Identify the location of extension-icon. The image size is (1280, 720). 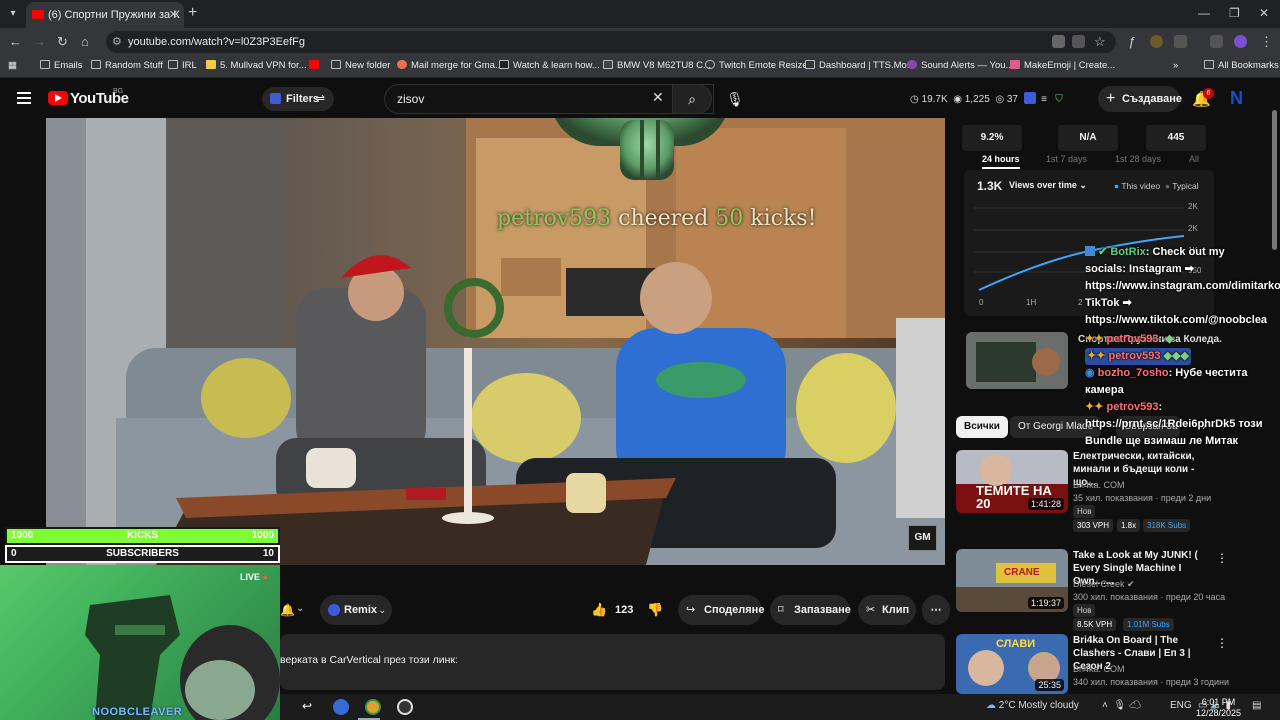
(1156, 41).